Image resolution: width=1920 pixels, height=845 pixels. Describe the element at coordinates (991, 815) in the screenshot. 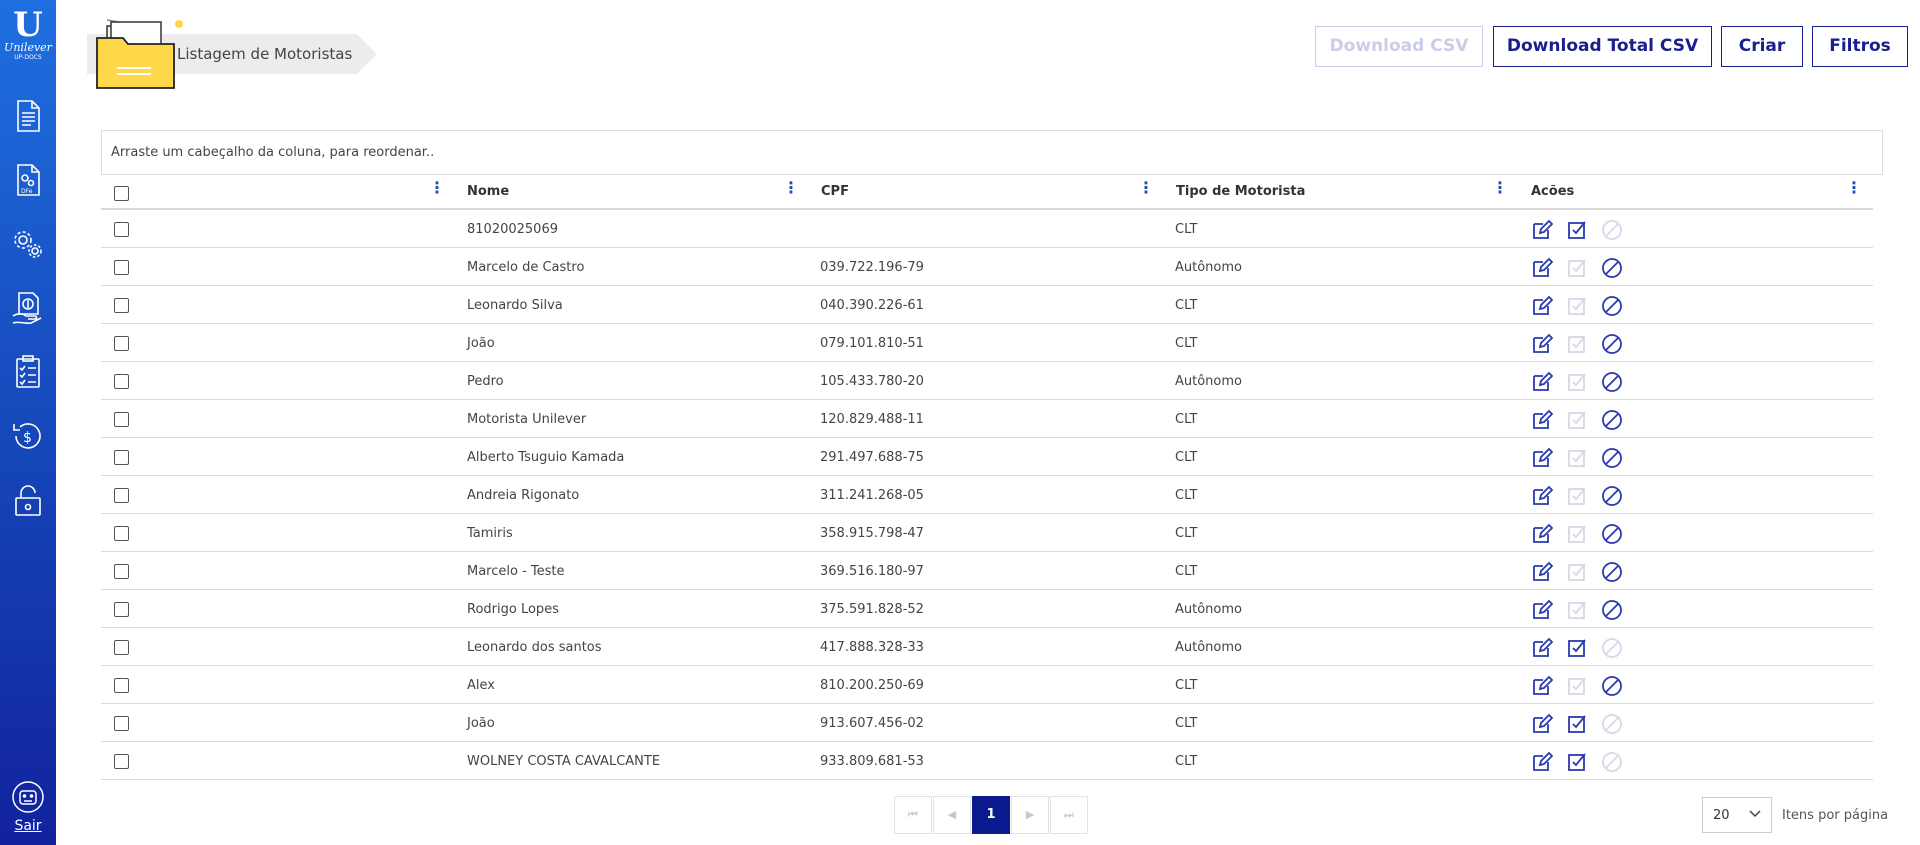

I see `page-1-button: 1` at that location.